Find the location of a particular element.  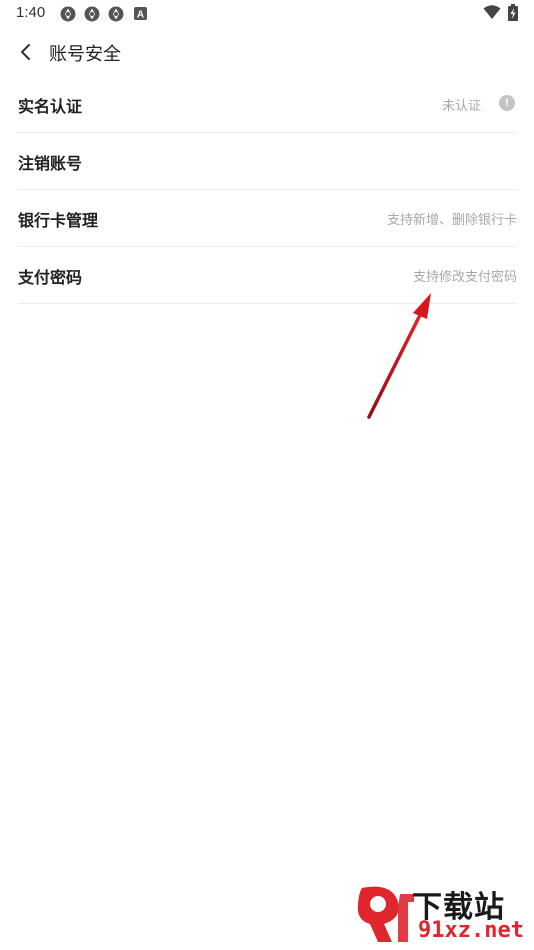

row-hint: 支持新增、删除银行卡 is located at coordinates (451, 220).